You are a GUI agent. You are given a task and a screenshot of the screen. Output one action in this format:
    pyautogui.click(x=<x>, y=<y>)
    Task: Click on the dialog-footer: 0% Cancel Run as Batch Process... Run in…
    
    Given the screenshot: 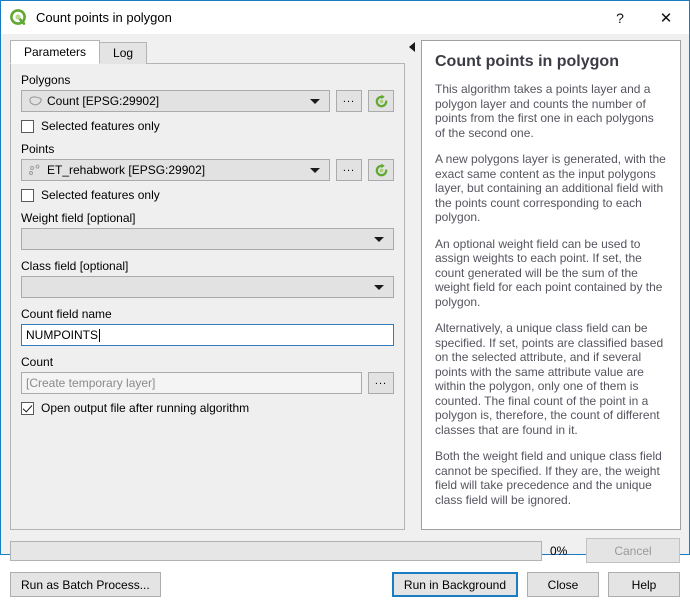 What is the action you would take?
    pyautogui.click(x=345, y=568)
    